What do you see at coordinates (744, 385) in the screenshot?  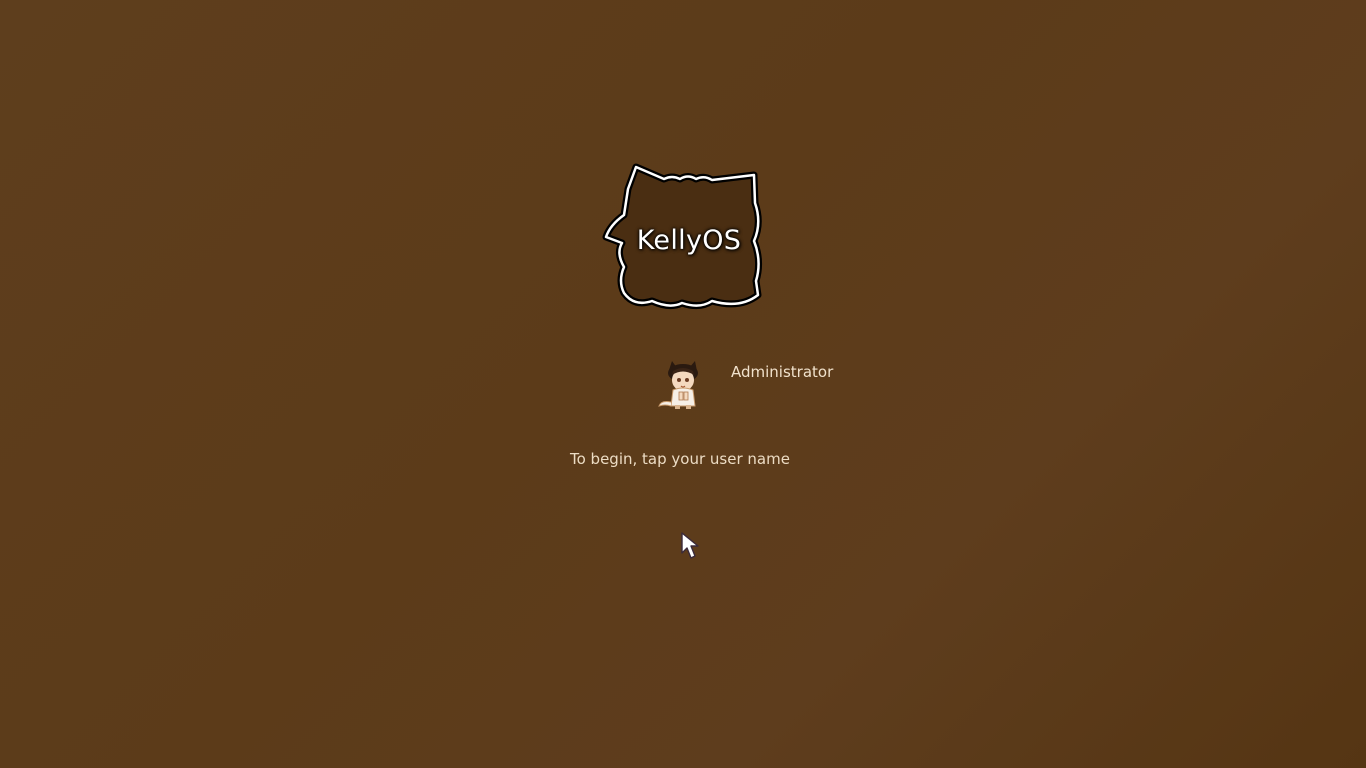 I see `user-tile-administrator: Administrator` at bounding box center [744, 385].